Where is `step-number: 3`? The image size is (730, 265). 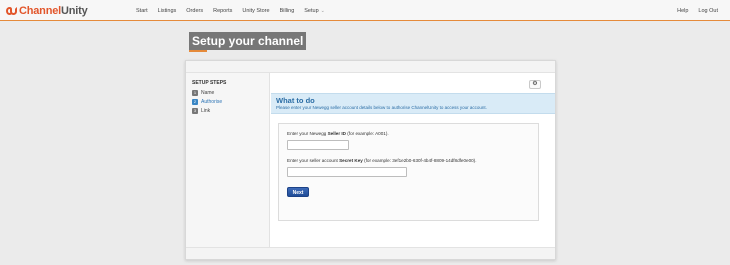
step-number: 3 is located at coordinates (195, 111).